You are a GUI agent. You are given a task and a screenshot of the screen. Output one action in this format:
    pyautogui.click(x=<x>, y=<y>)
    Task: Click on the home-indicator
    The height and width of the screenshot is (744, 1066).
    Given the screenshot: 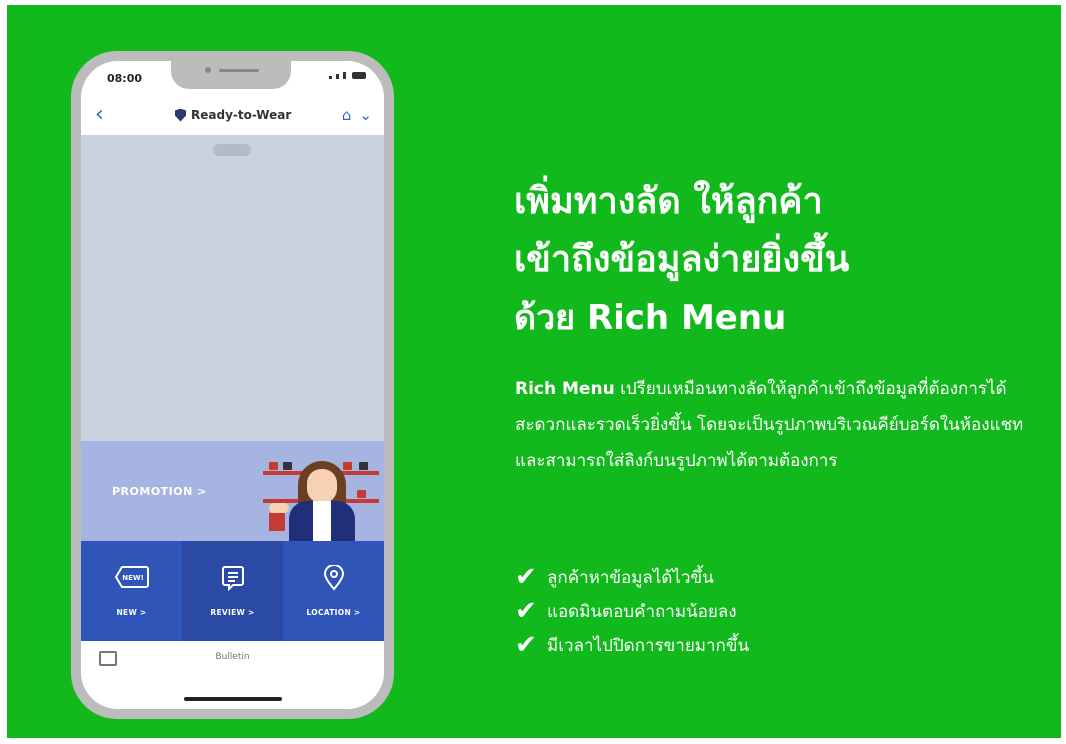 What is the action you would take?
    pyautogui.click(x=233, y=699)
    